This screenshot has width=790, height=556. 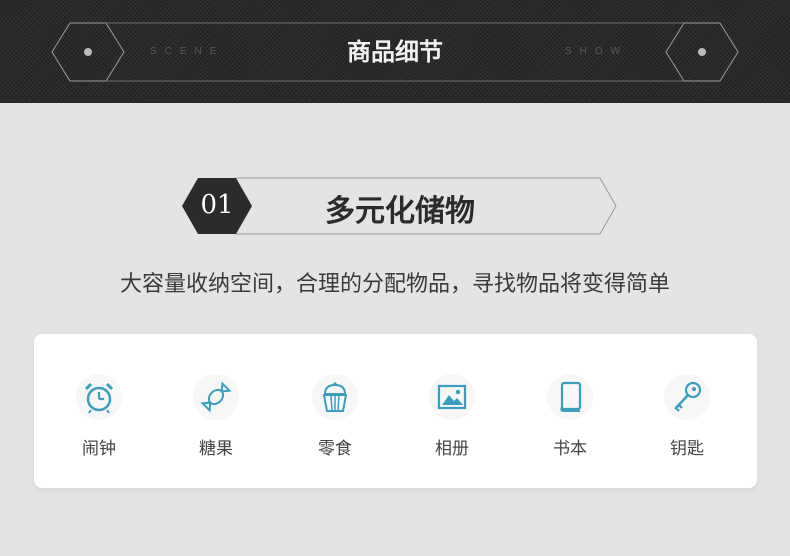 I want to click on alarm-clock-icon, so click(x=99, y=397).